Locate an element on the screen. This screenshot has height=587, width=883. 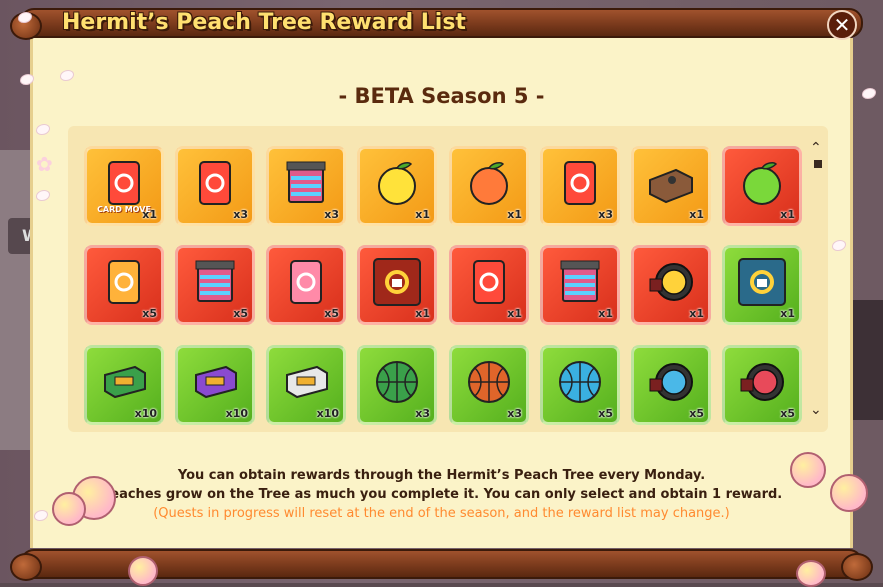
scroll-up-arrow: ⌃ is located at coordinates (816, 148).